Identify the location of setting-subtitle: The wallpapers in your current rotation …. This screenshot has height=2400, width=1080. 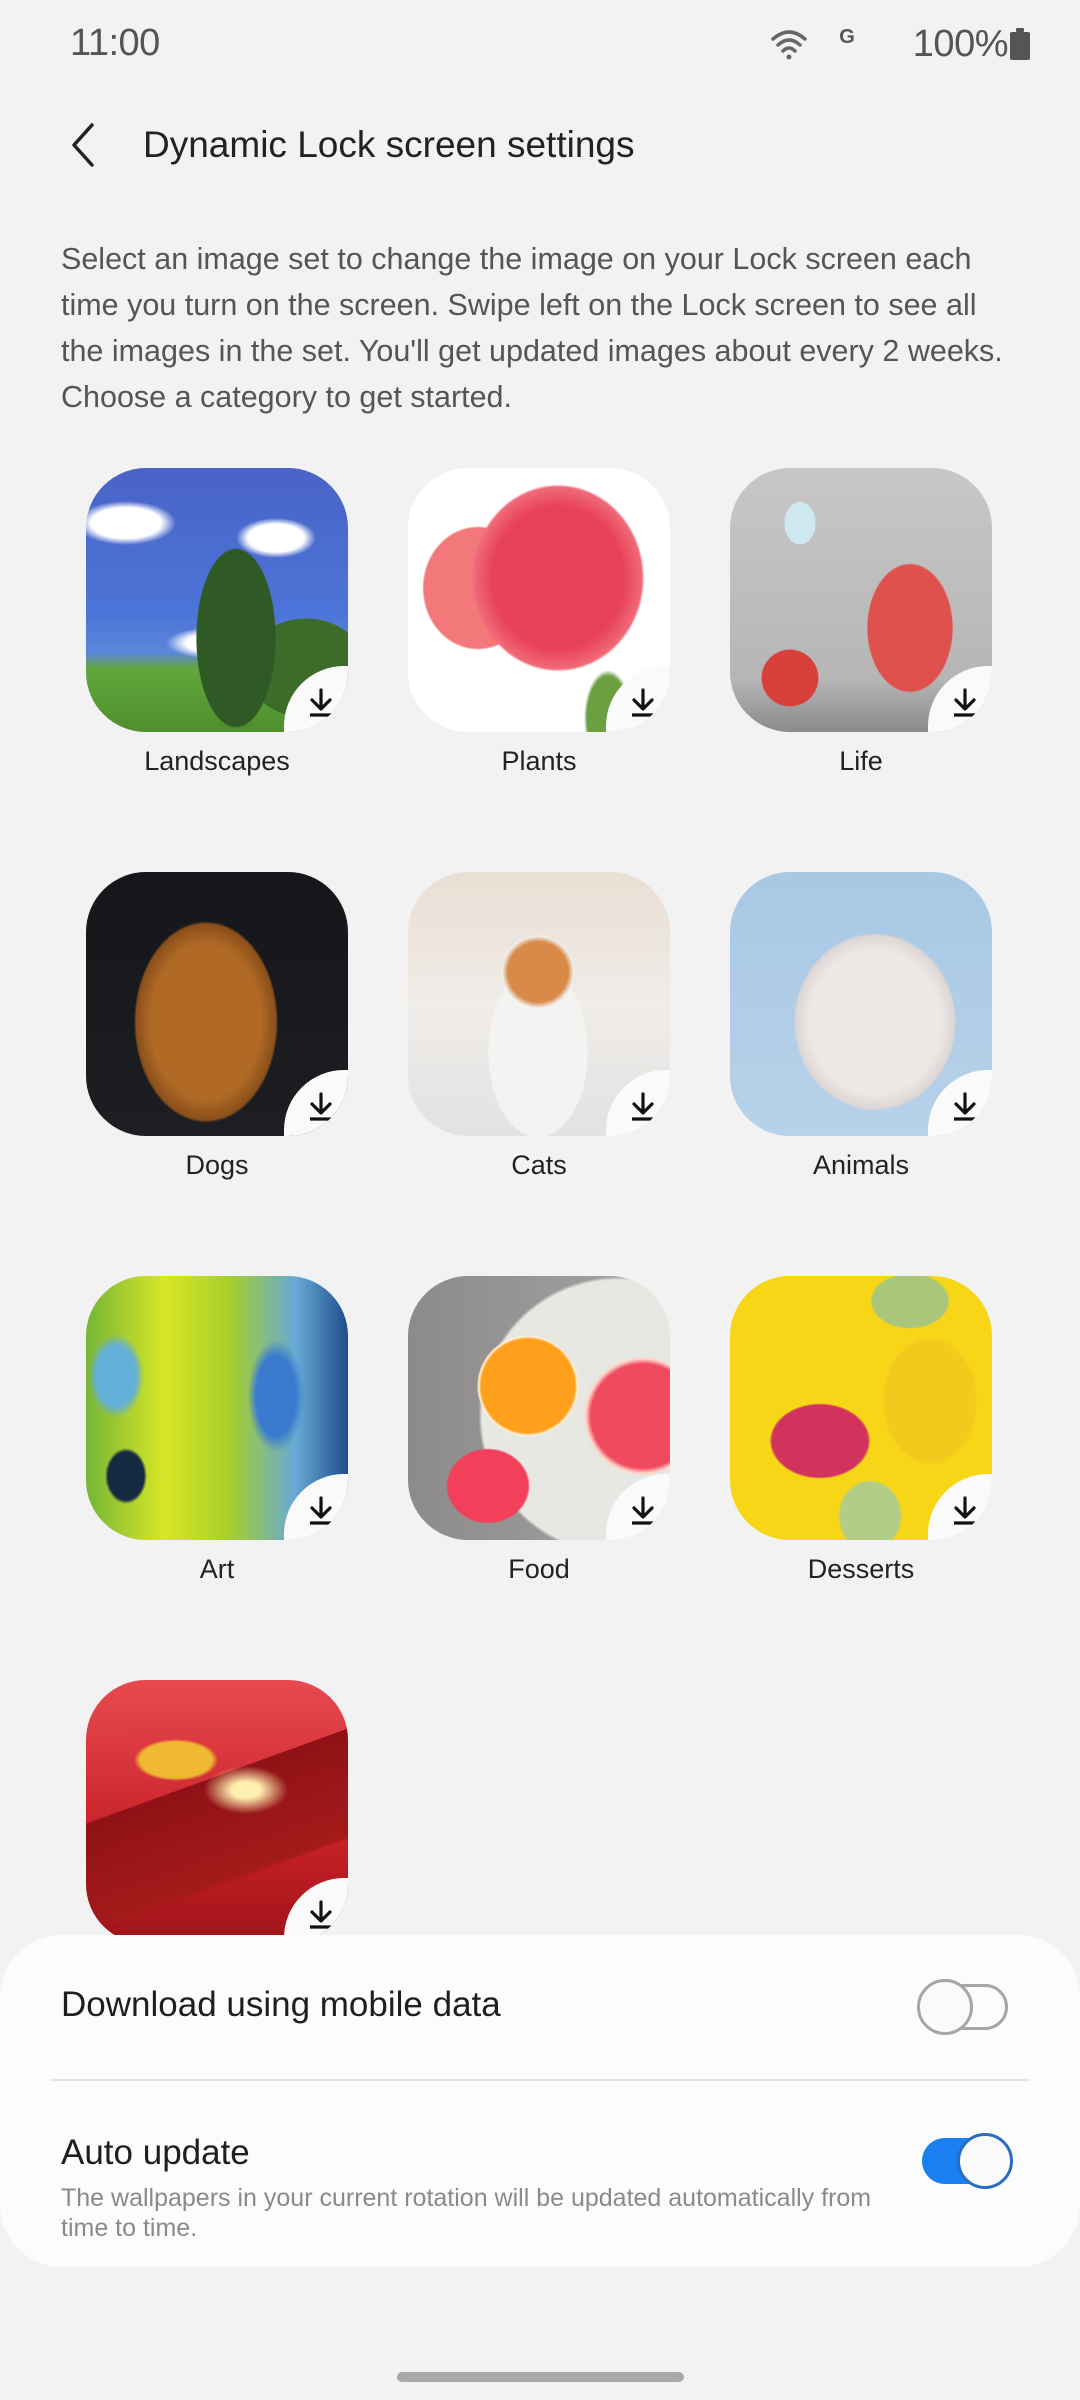
(466, 2213).